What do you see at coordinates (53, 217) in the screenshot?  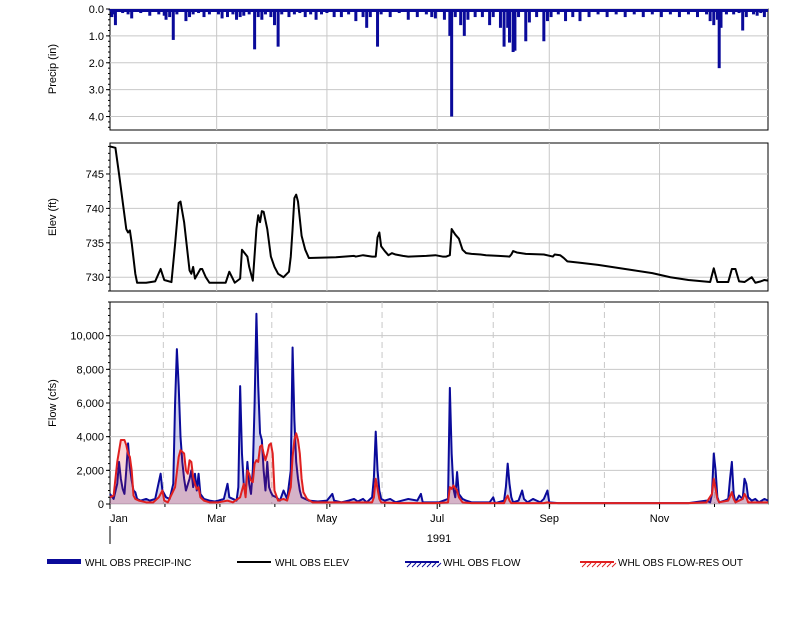 I see `elev-y-axis-title: Elev (ft)` at bounding box center [53, 217].